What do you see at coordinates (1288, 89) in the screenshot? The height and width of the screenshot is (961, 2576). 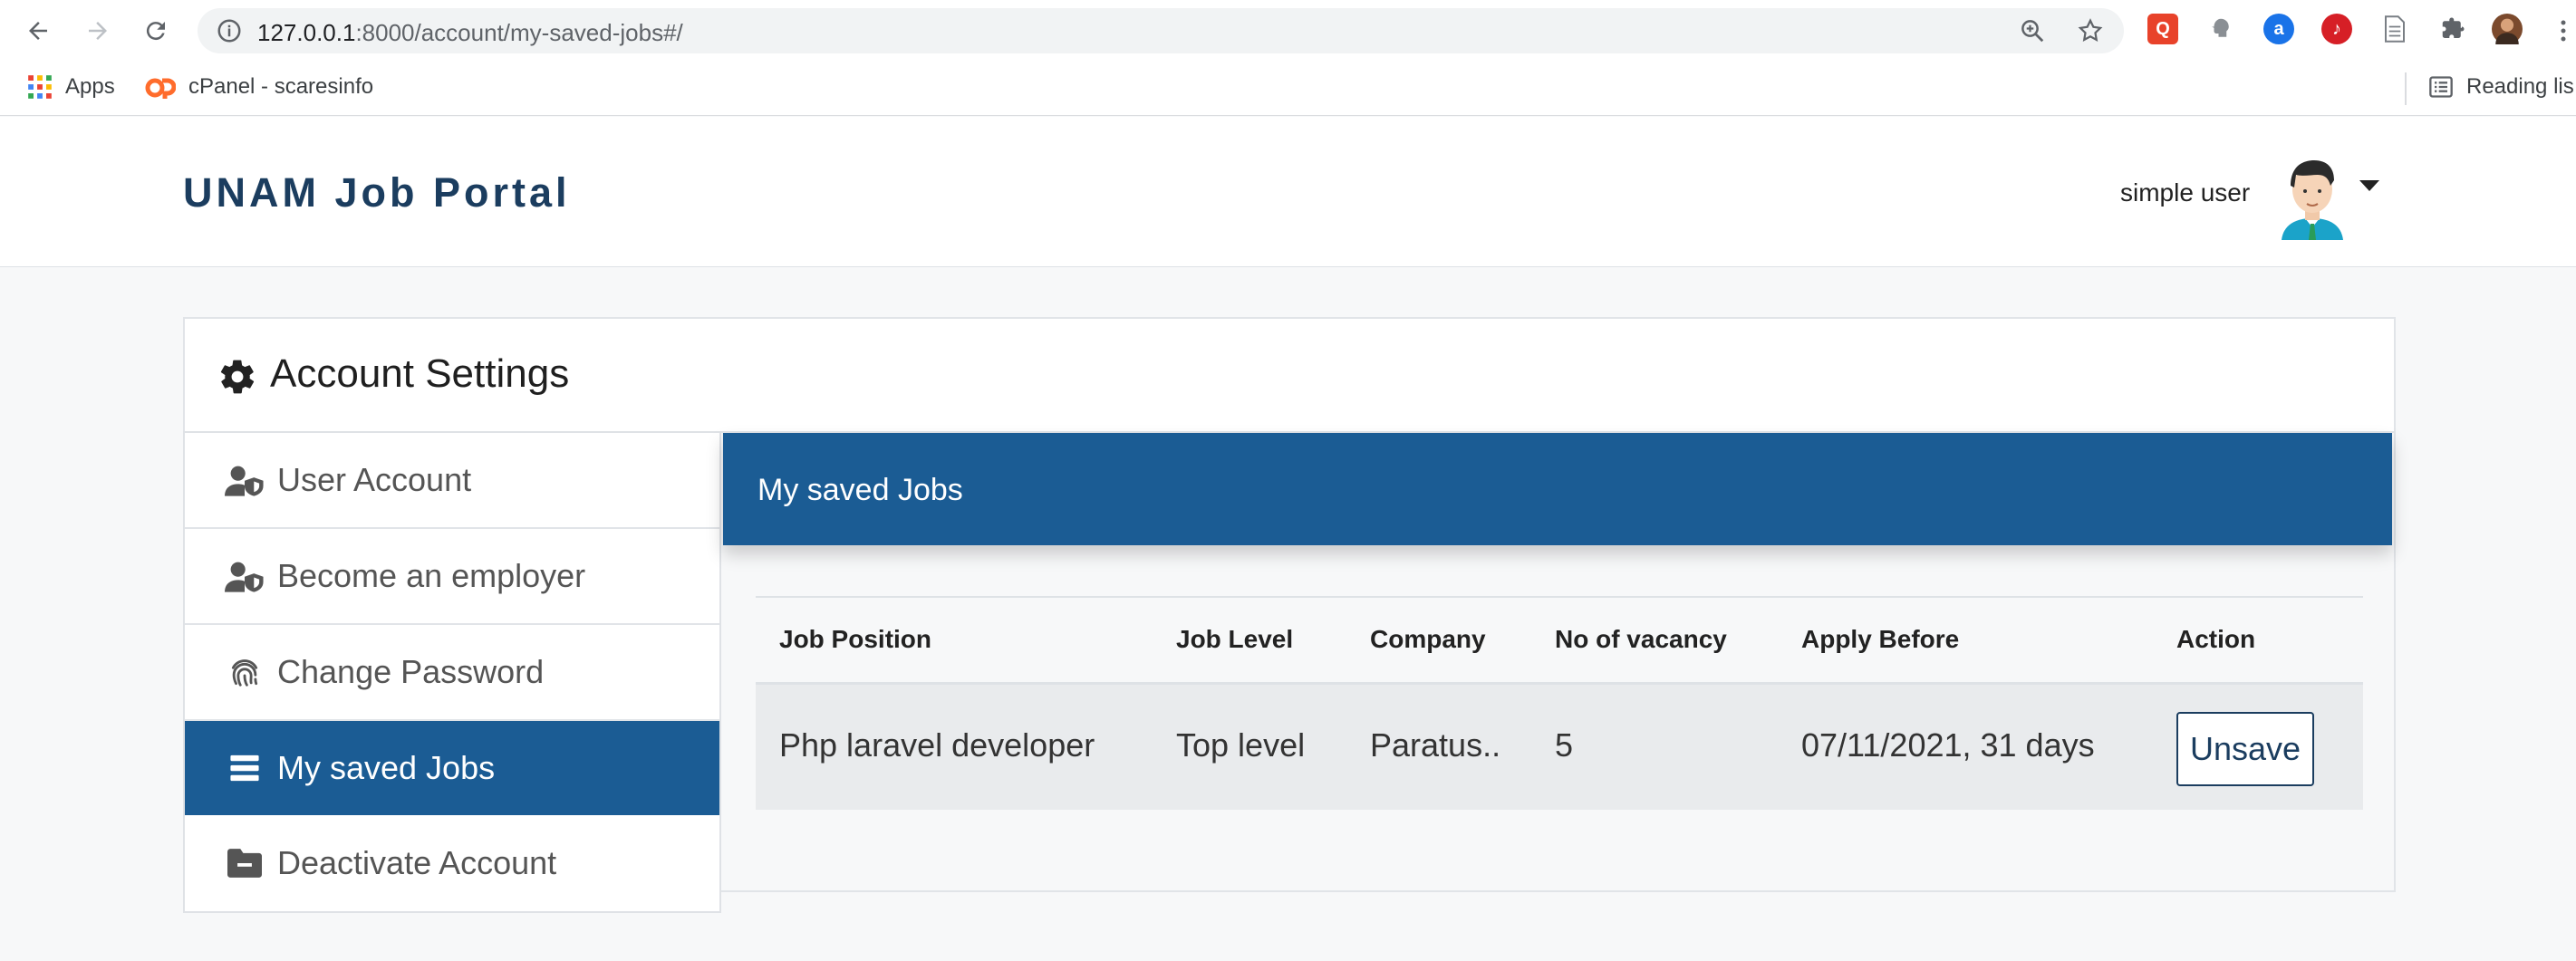 I see `bookmarks-bar: Apps cPanel - scaresinfo Reading lis` at bounding box center [1288, 89].